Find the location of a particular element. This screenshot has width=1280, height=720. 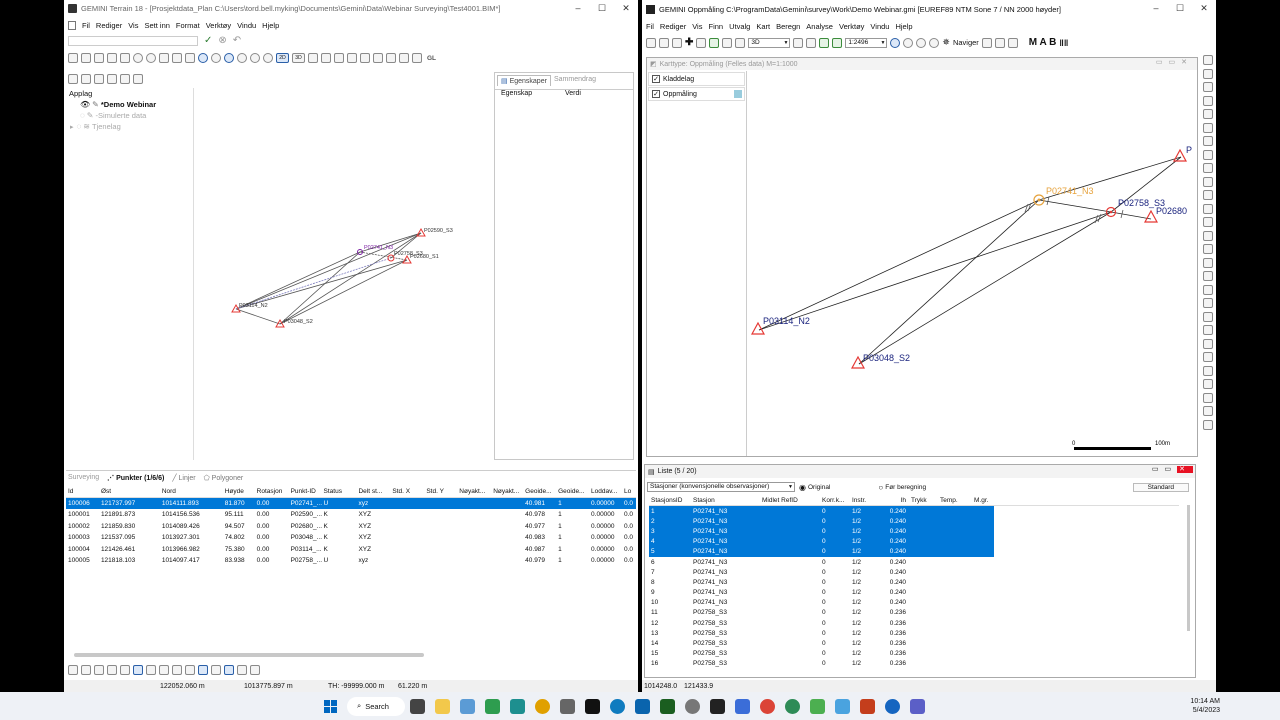

menu-finn: Finn is located at coordinates (715, 26).